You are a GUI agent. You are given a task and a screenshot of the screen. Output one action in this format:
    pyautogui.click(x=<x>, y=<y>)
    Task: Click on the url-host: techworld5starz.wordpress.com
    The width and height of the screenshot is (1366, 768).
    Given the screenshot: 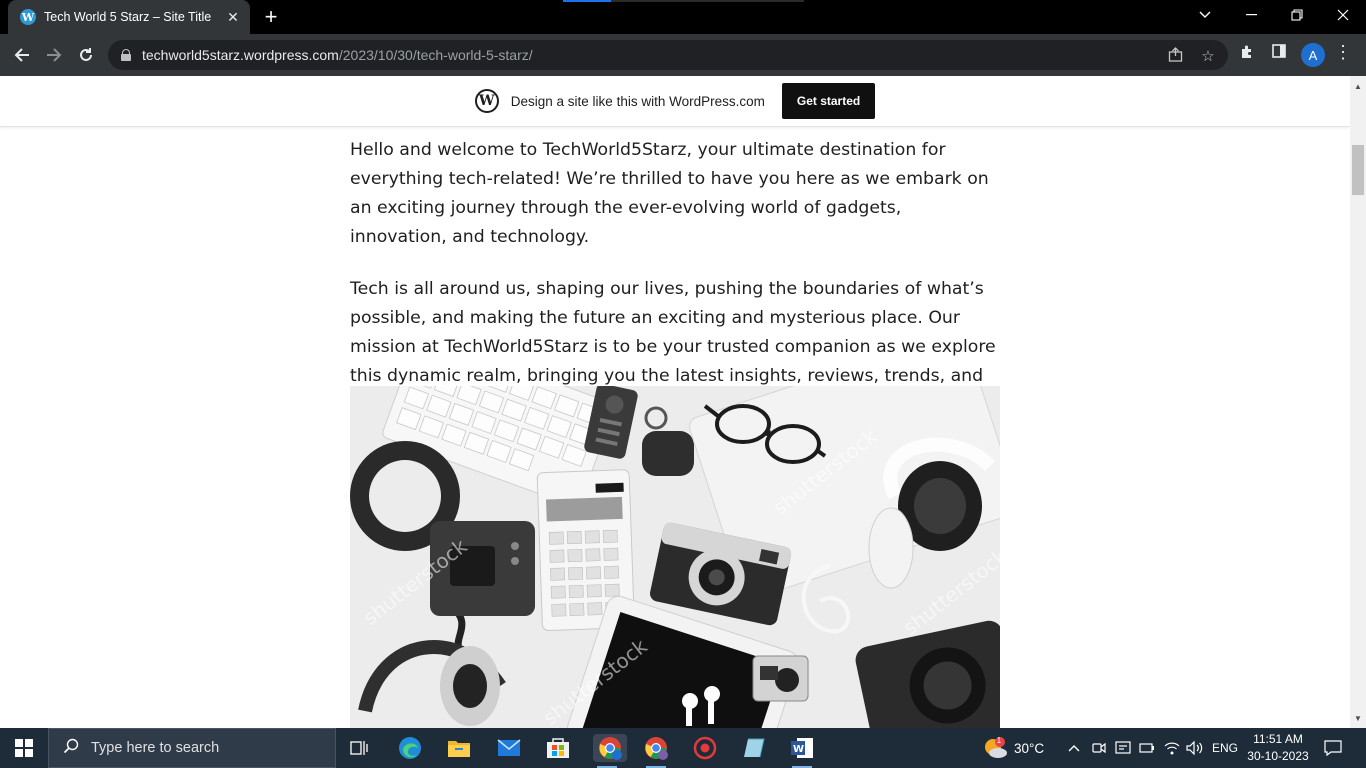 What is the action you would take?
    pyautogui.click(x=240, y=55)
    